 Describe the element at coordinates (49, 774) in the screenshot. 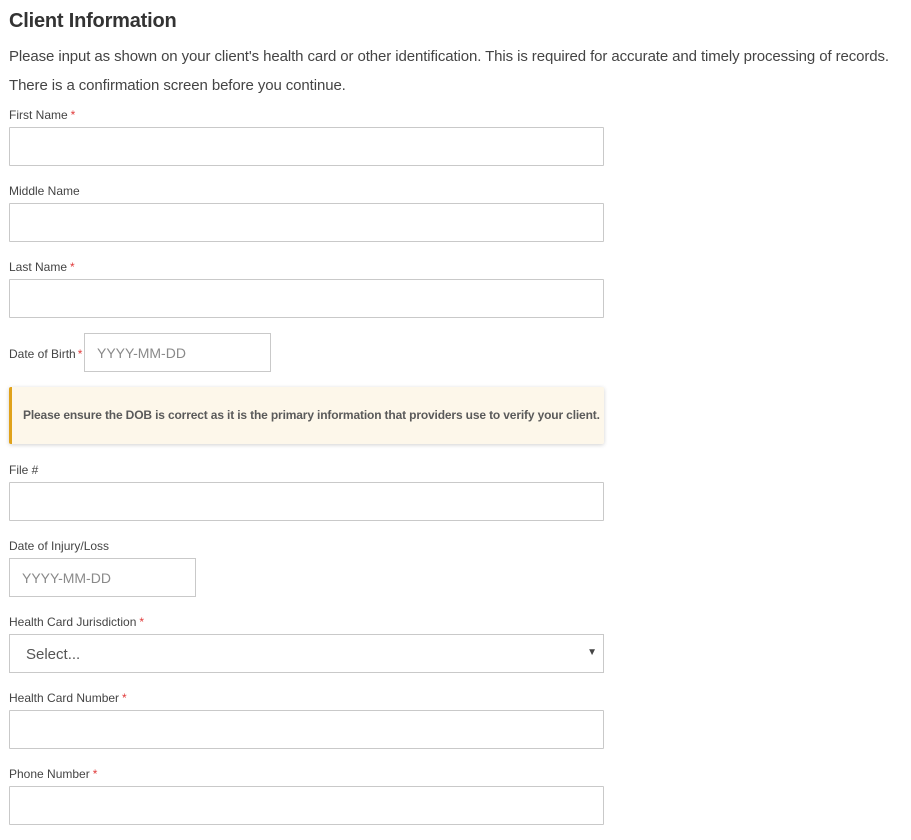

I see `phone-number-label-text: Phone Number` at that location.